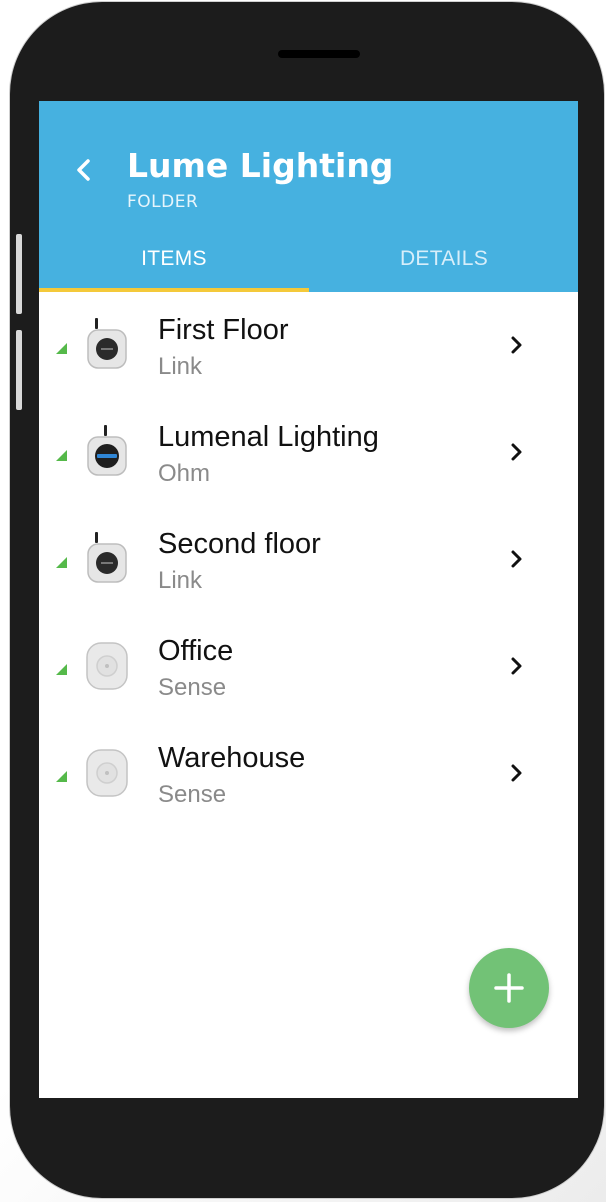  I want to click on item-name: Lumenal Lighting, so click(268, 437).